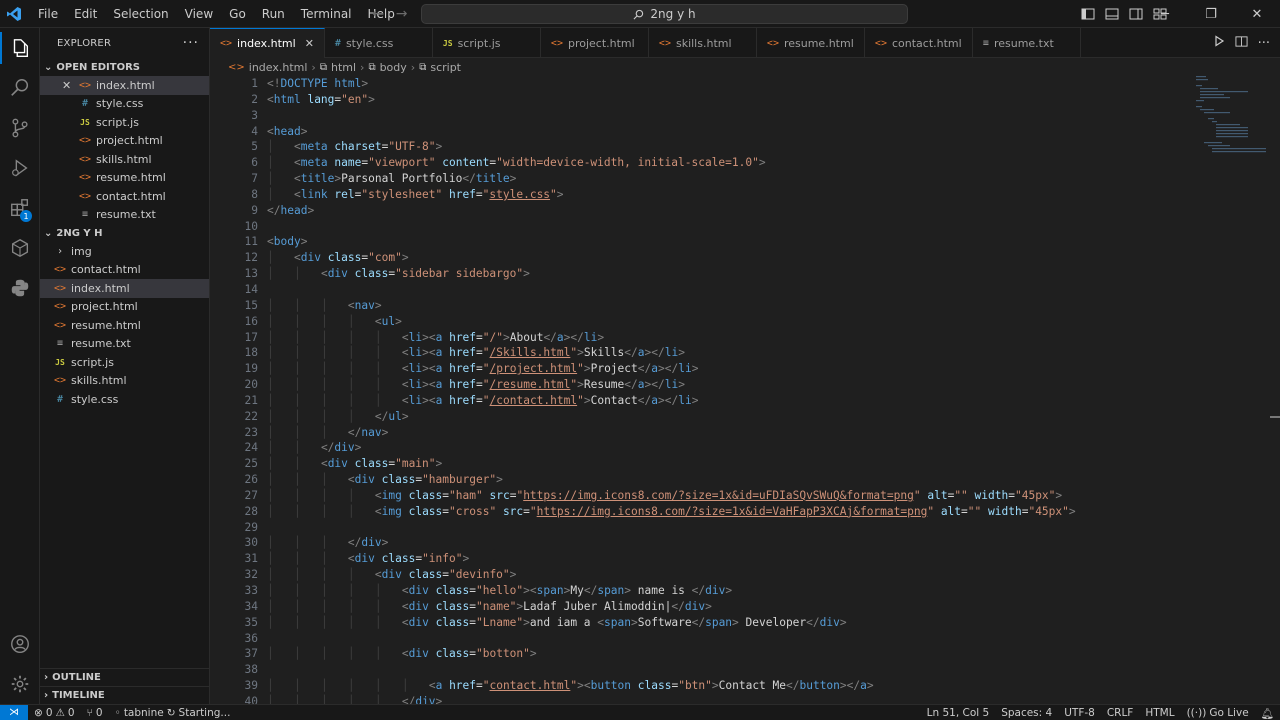 The image size is (1280, 720). What do you see at coordinates (14, 712) in the screenshot?
I see `remote-indicator-icon: ⋊` at bounding box center [14, 712].